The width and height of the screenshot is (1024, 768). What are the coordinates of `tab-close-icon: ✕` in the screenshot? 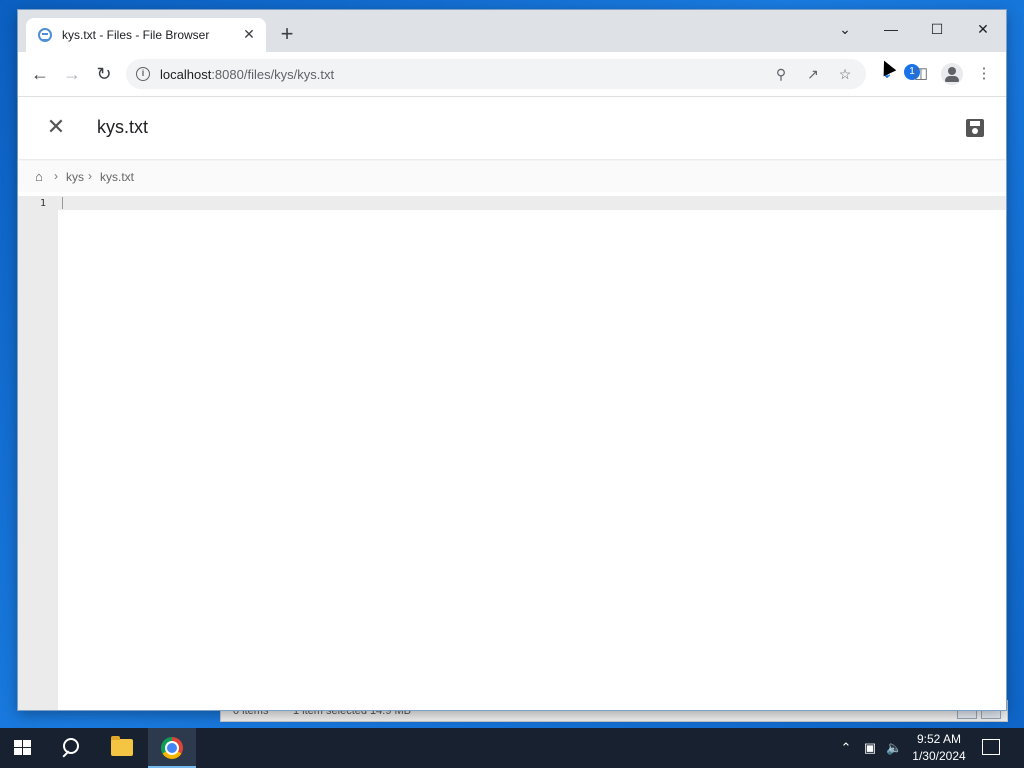 It's located at (249, 34).